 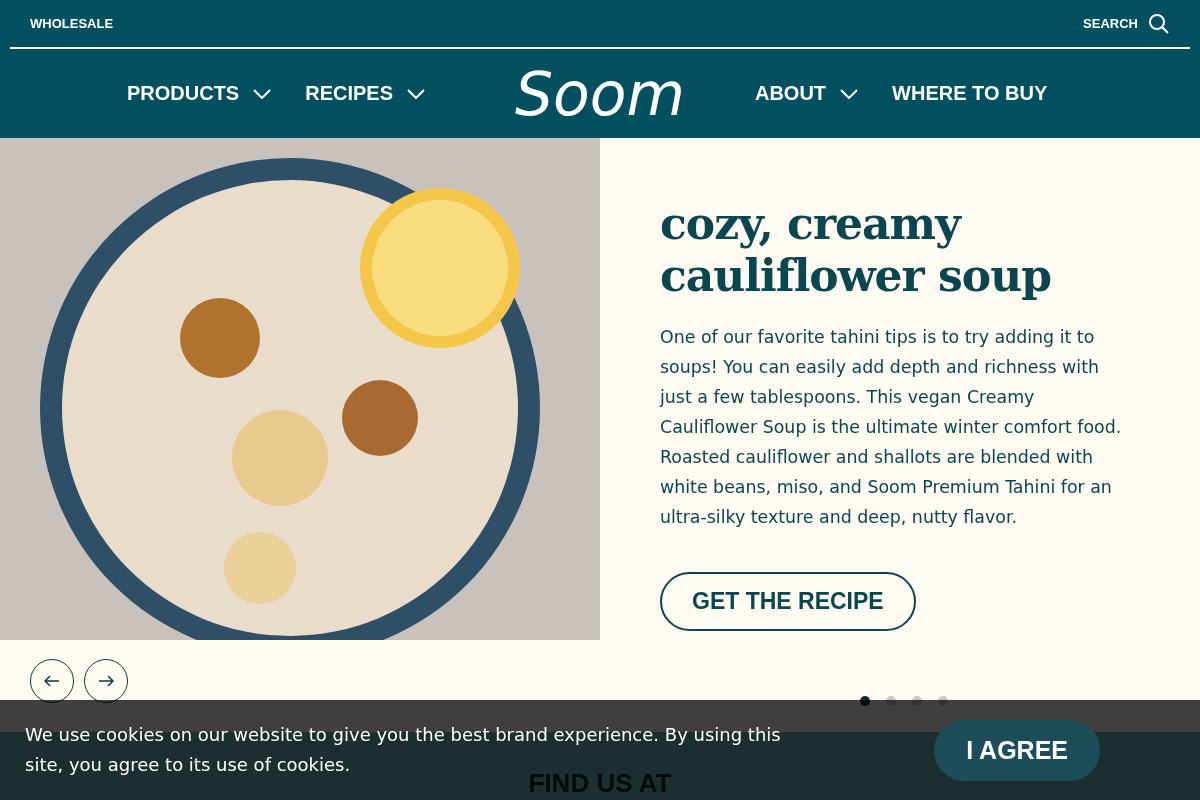 What do you see at coordinates (1110, 23) in the screenshot?
I see `search-link: SEARCH` at bounding box center [1110, 23].